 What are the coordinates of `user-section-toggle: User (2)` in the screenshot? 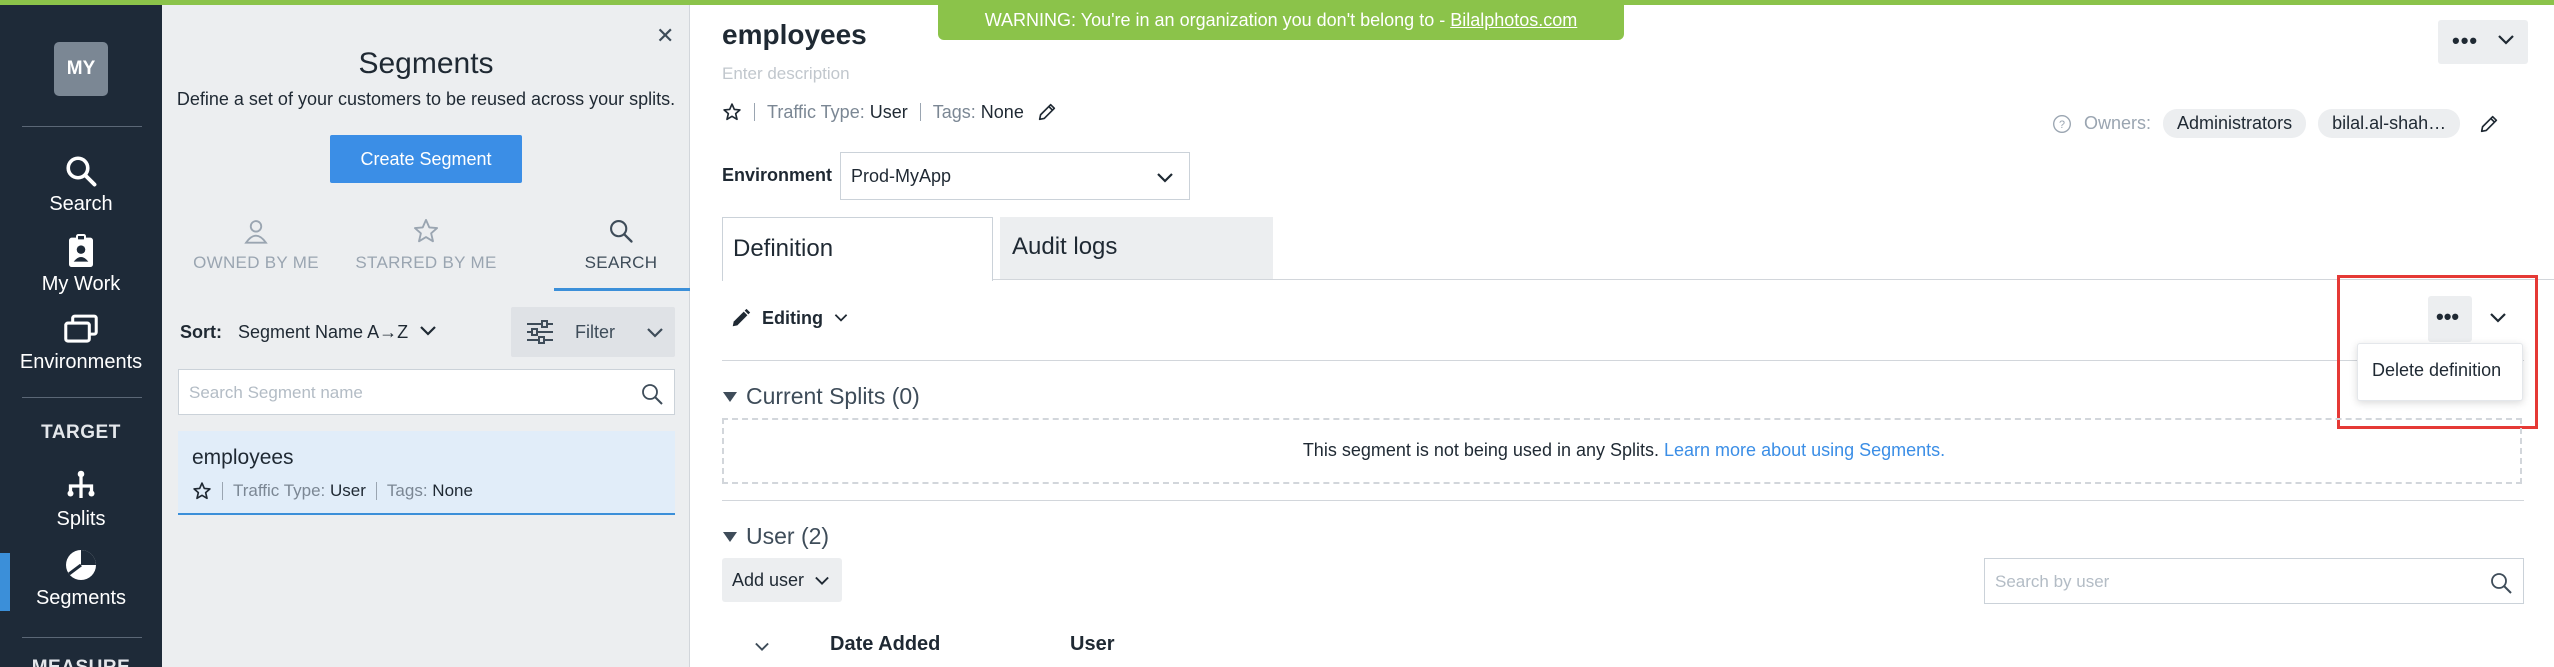 It's located at (775, 536).